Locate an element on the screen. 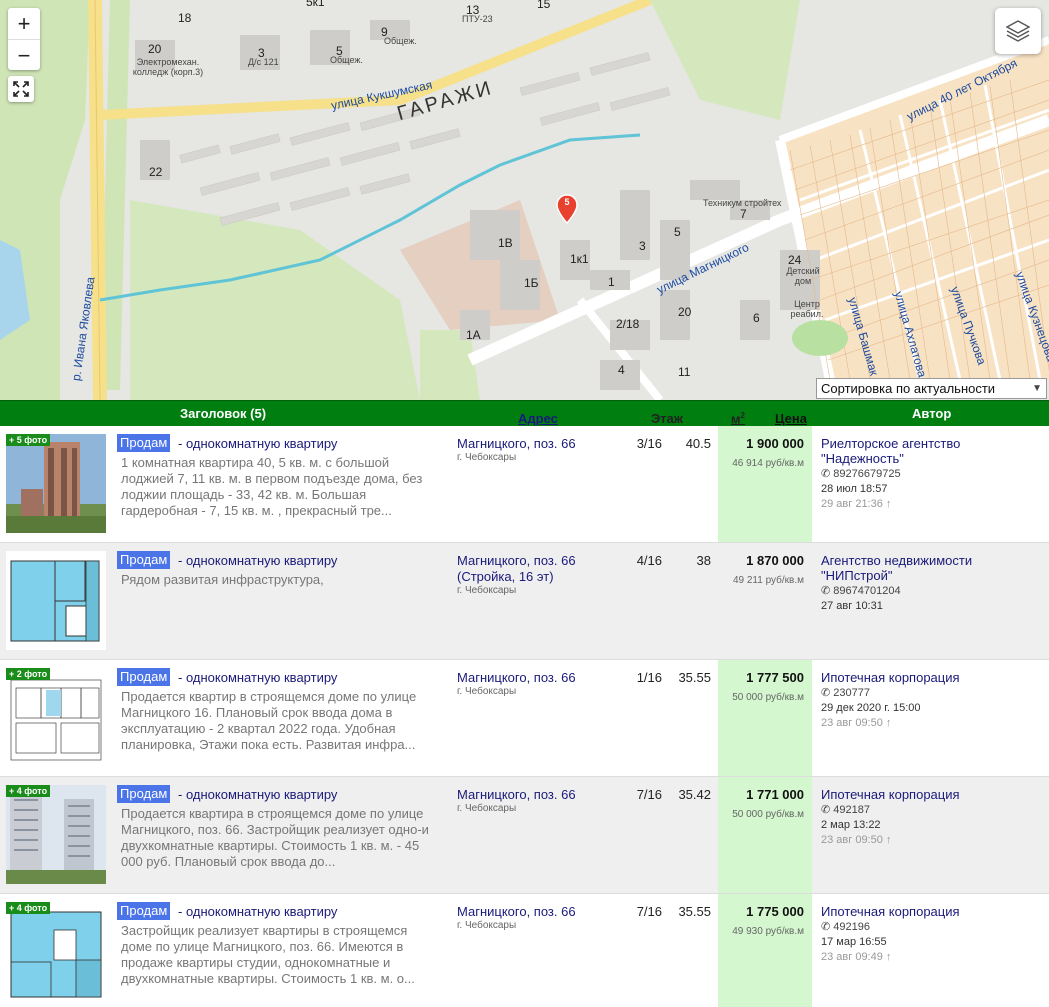  listing-date-created: 2 мар 13:22 is located at coordinates (851, 825).